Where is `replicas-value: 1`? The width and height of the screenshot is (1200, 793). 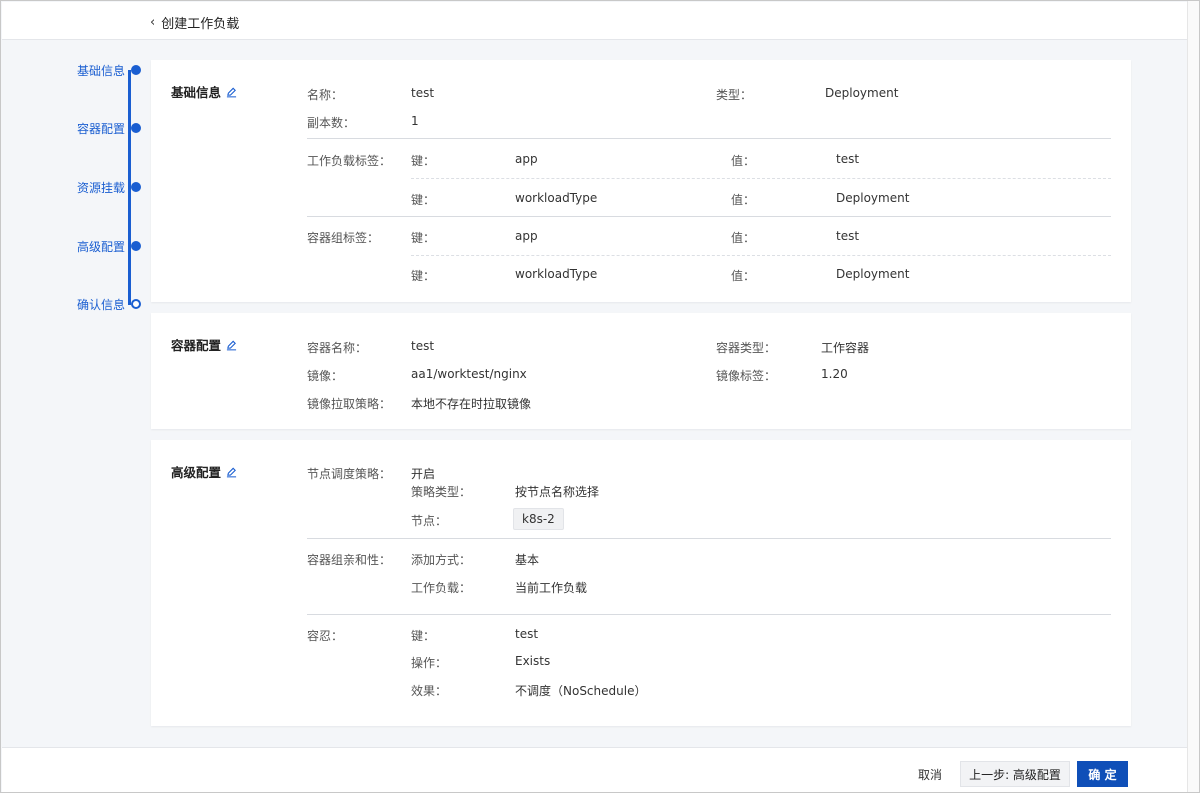
replicas-value: 1 is located at coordinates (415, 121).